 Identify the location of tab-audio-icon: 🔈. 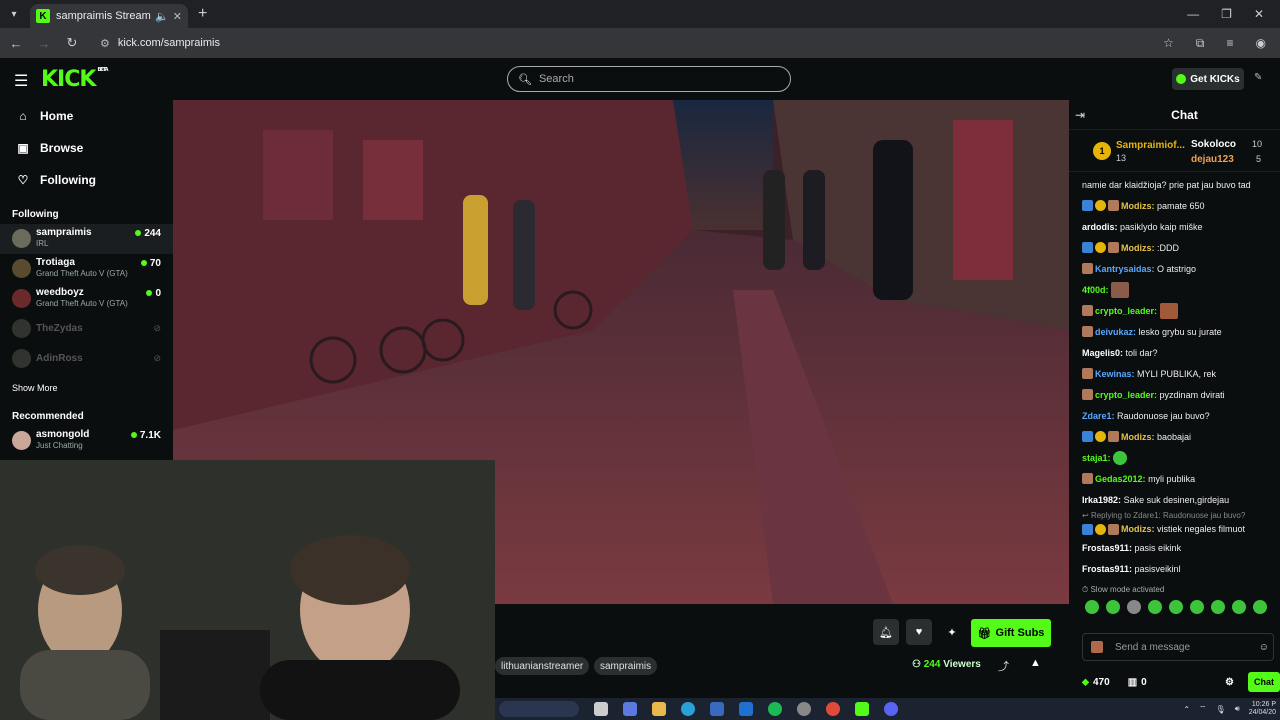
(162, 16).